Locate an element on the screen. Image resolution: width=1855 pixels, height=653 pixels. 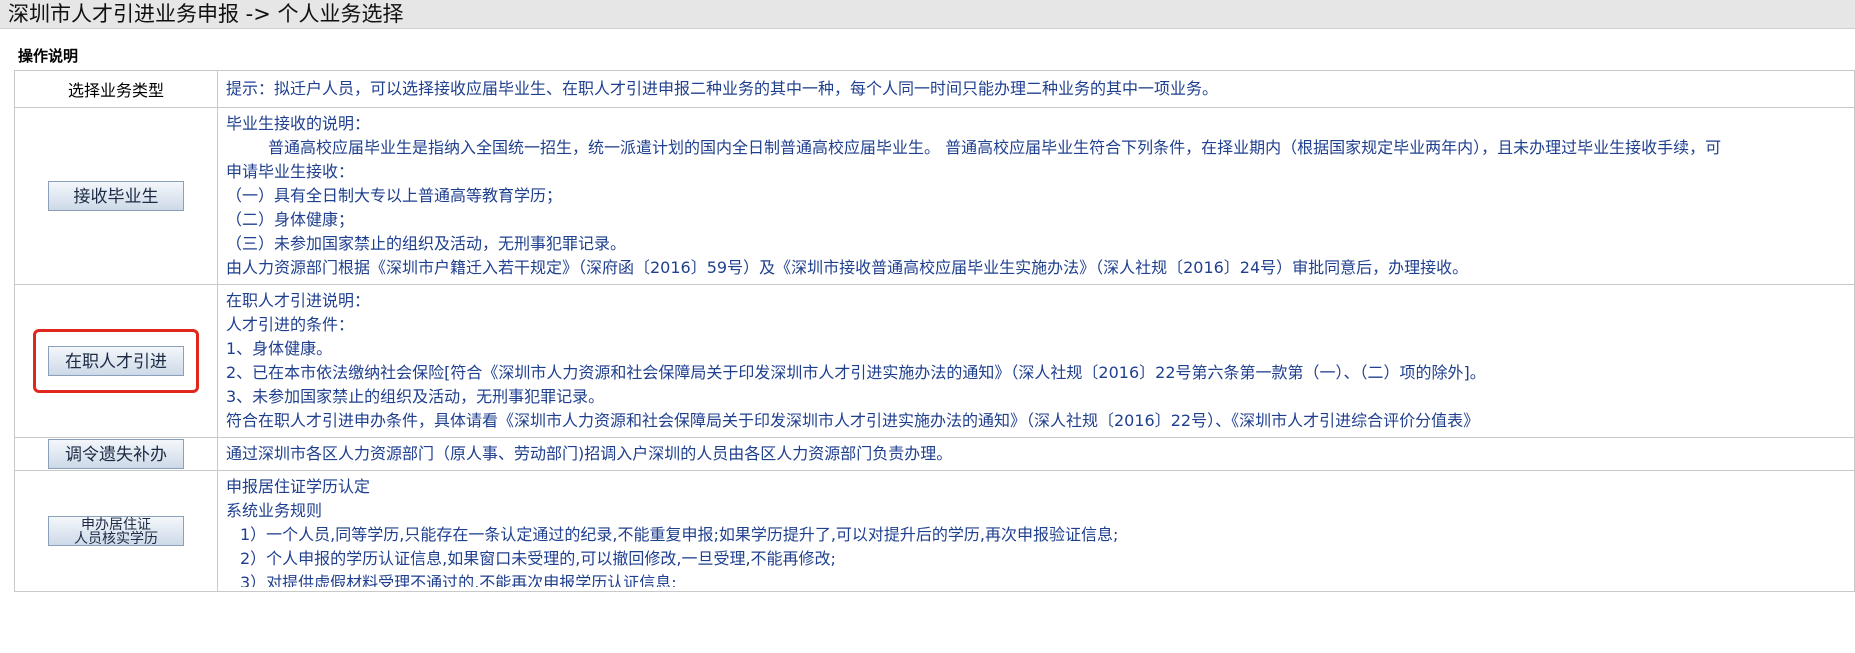
desc-line: 毕业生接收的说明： is located at coordinates (298, 123).